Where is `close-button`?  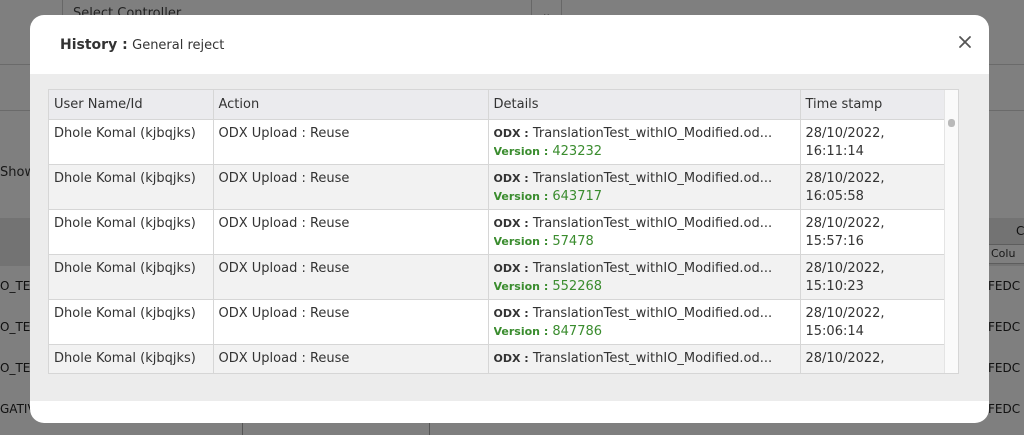
close-button is located at coordinates (965, 42).